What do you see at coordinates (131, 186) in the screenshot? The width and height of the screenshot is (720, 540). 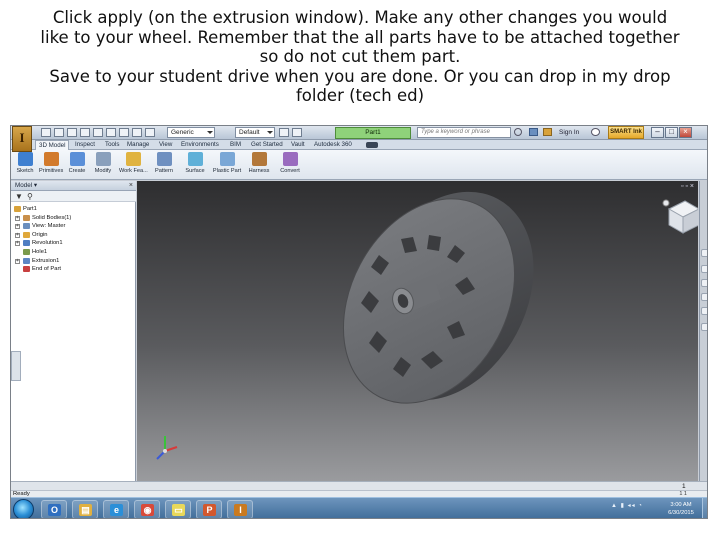 I see `browser-close-button: ×` at bounding box center [131, 186].